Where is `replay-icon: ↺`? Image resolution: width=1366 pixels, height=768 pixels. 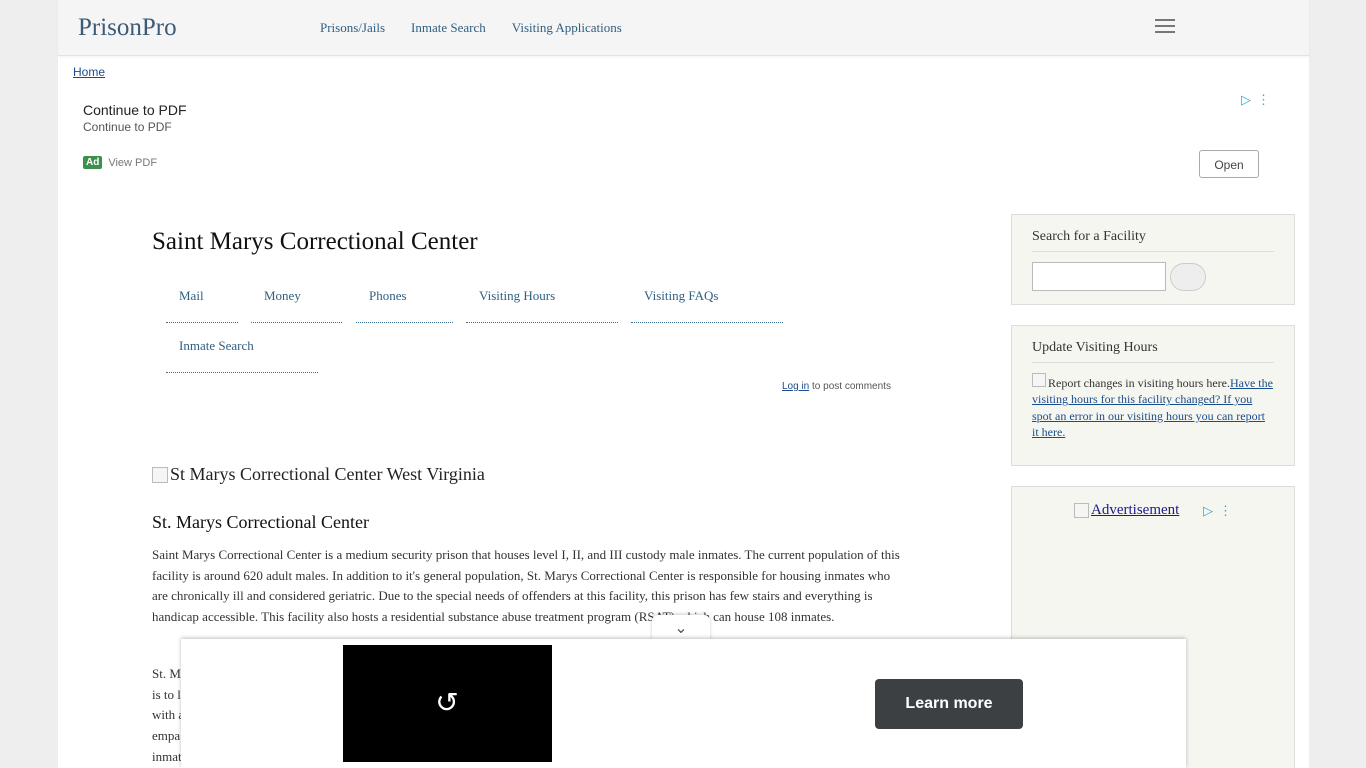
replay-icon: ↺ is located at coordinates (447, 703).